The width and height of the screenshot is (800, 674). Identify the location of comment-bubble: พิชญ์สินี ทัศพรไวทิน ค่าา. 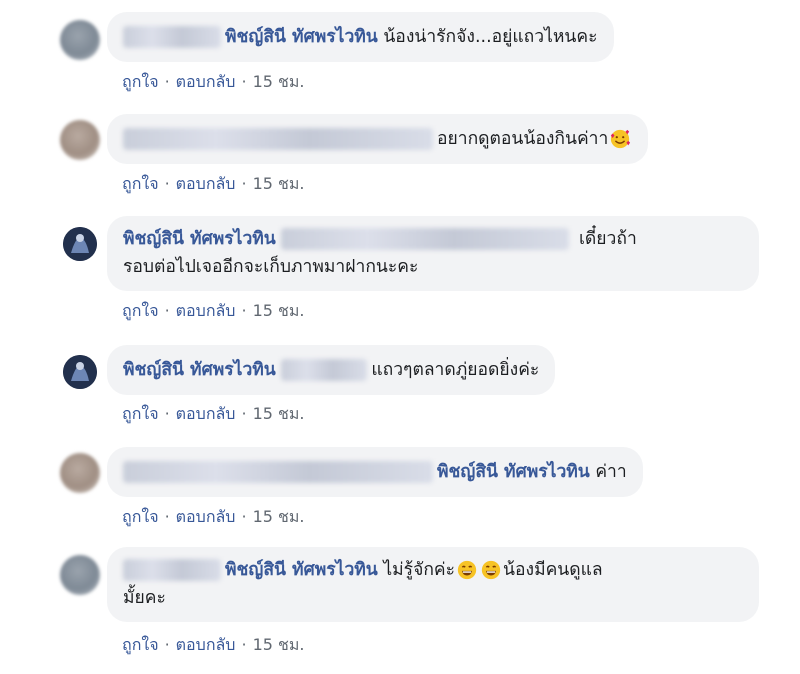
(375, 472).